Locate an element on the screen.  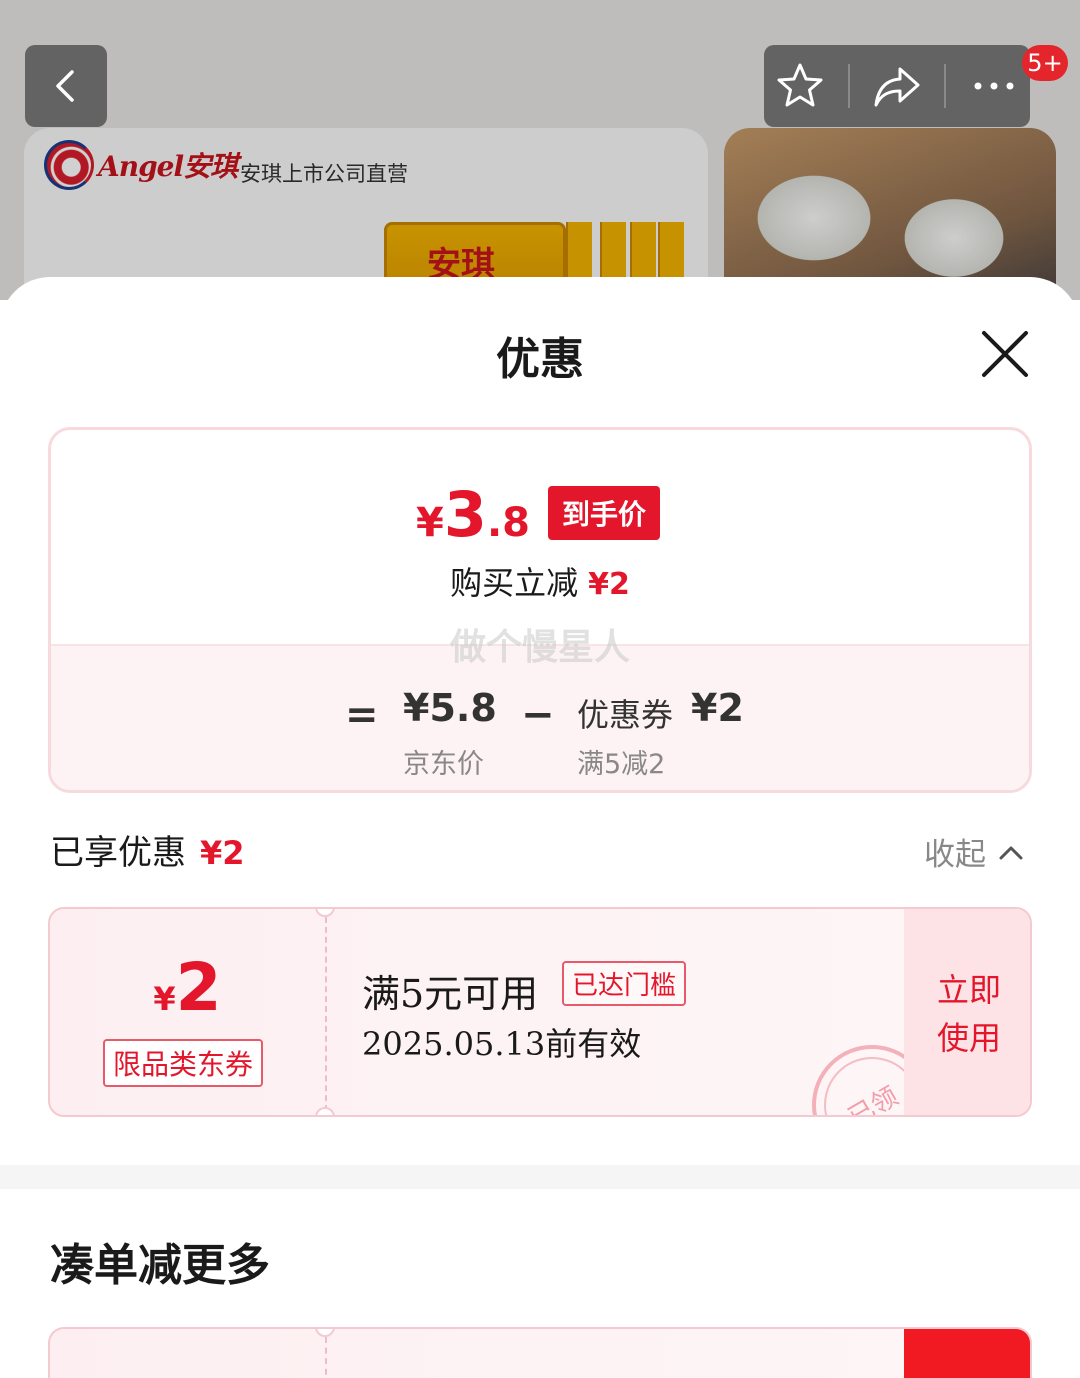
coupon-value: ¥2 is located at coordinates (187, 987).